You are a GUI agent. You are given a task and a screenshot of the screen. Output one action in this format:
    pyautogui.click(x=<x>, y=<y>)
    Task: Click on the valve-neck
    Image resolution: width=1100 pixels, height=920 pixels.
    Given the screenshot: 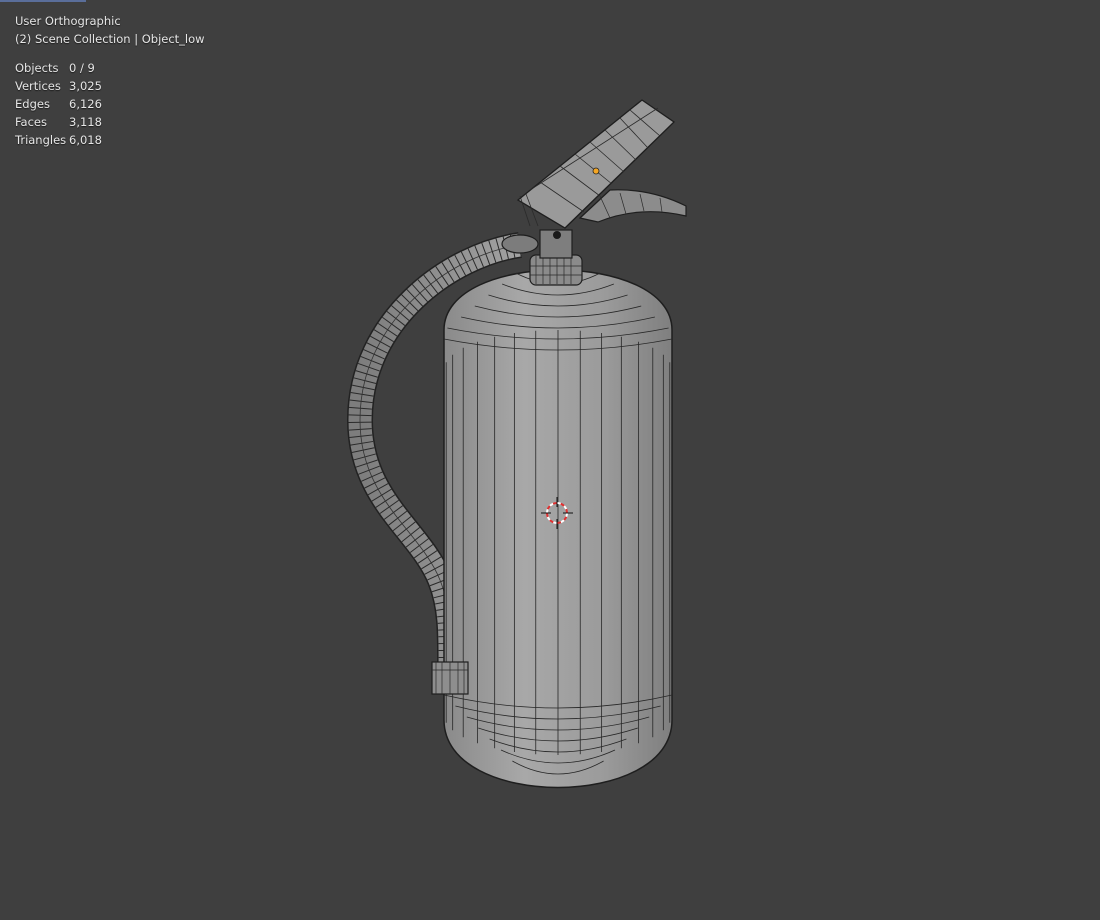 What is the action you would take?
    pyautogui.click(x=556, y=270)
    